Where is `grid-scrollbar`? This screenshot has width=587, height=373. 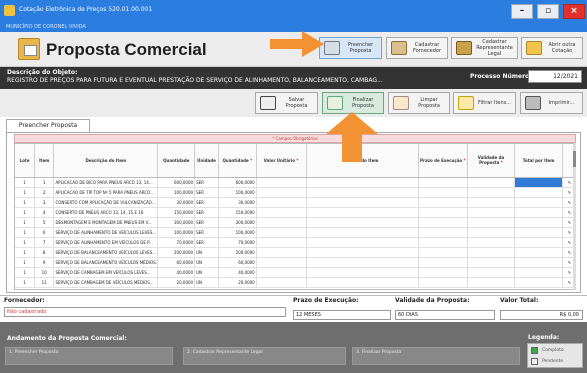
grid-scrollbar is located at coordinates (574, 216).